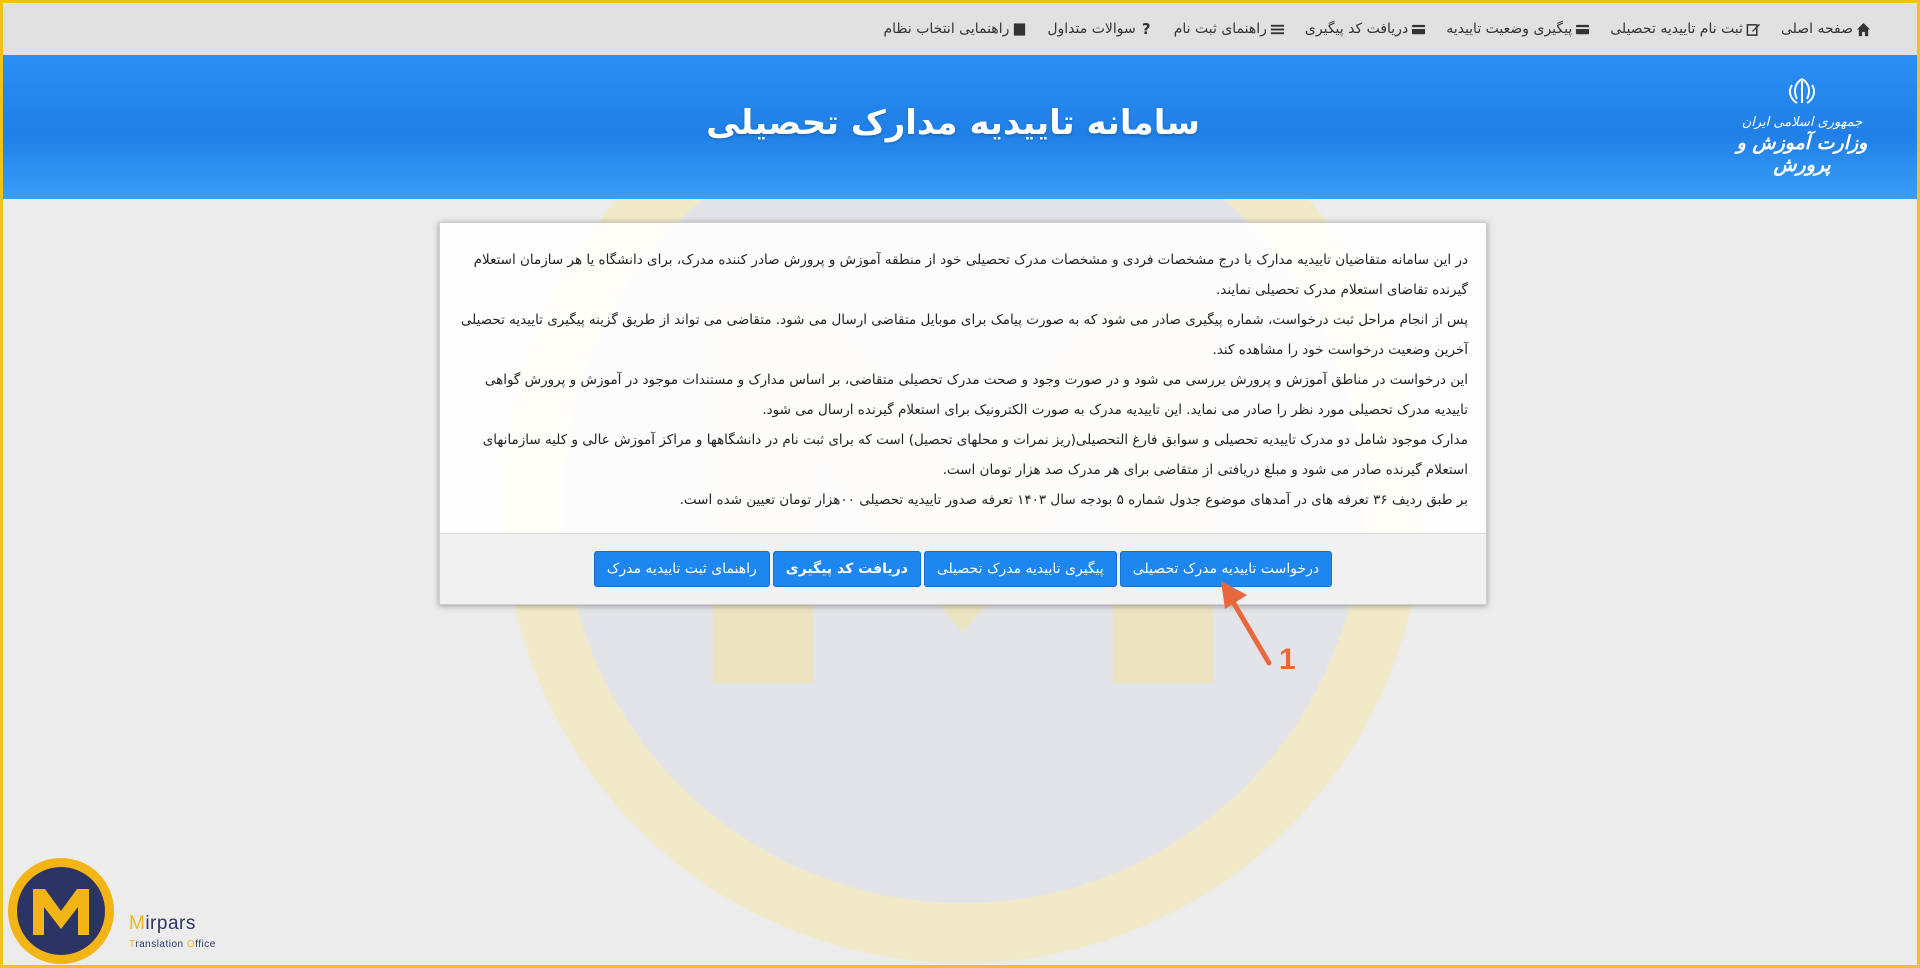 This screenshot has width=1920, height=968. What do you see at coordinates (1146, 29) in the screenshot?
I see `question-icon: ?` at bounding box center [1146, 29].